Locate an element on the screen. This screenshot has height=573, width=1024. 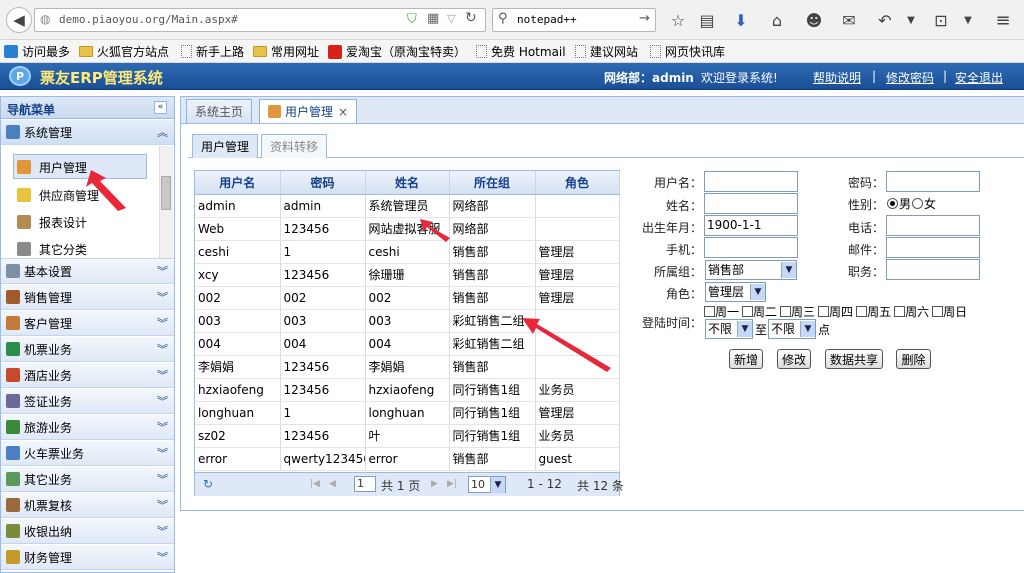
annotation-arrow-sidebar is located at coordinates (106, 190).